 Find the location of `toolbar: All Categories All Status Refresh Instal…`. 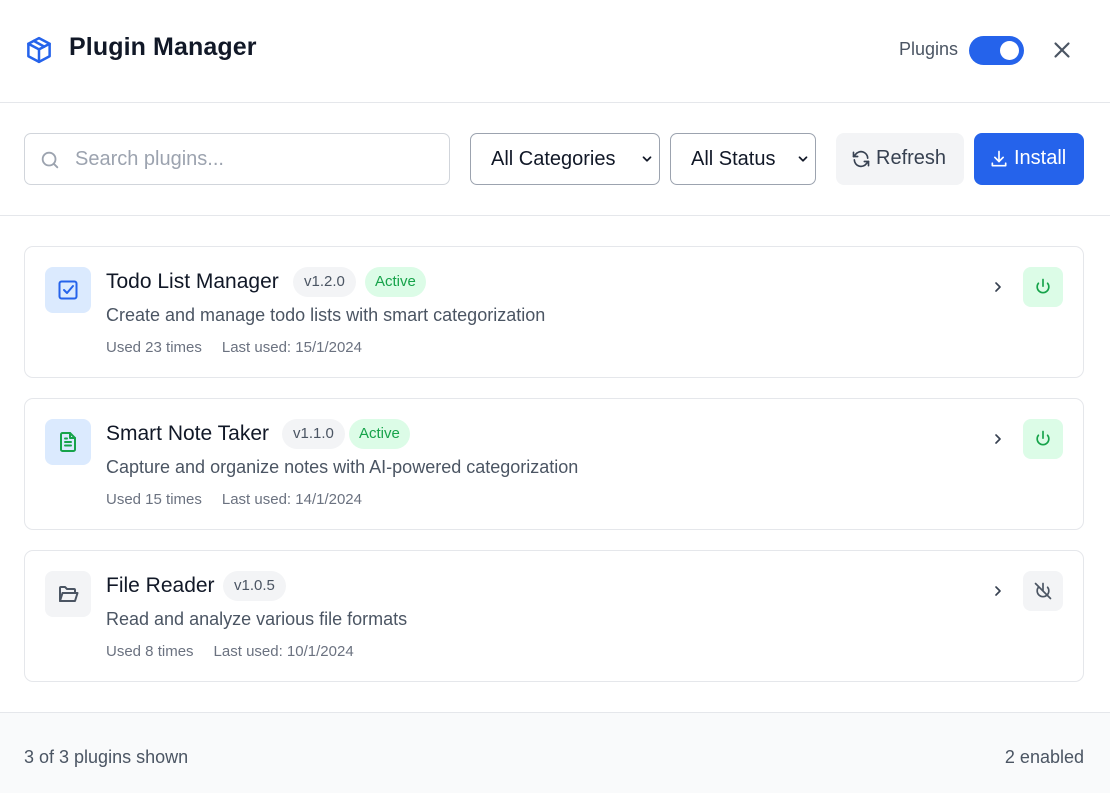

toolbar: All Categories All Status Refresh Instal… is located at coordinates (555, 159).